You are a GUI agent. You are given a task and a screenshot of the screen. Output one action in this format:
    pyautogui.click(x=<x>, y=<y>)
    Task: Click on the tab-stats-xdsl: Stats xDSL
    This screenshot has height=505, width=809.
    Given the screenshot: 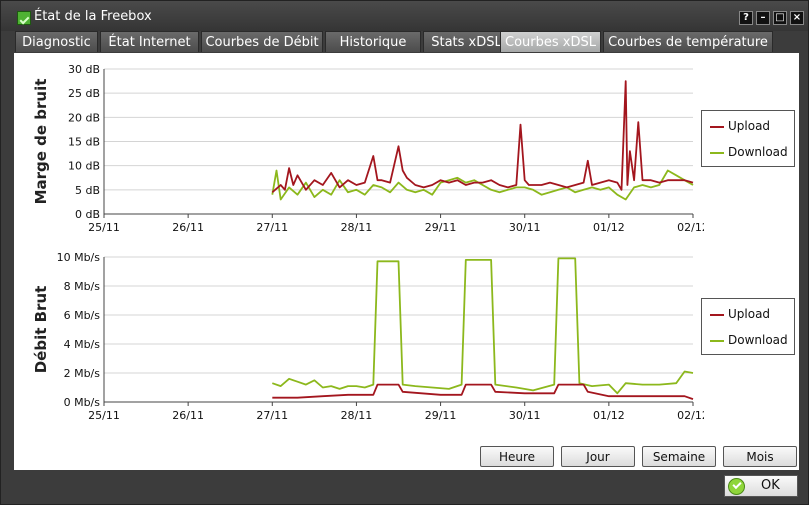 What is the action you would take?
    pyautogui.click(x=466, y=41)
    